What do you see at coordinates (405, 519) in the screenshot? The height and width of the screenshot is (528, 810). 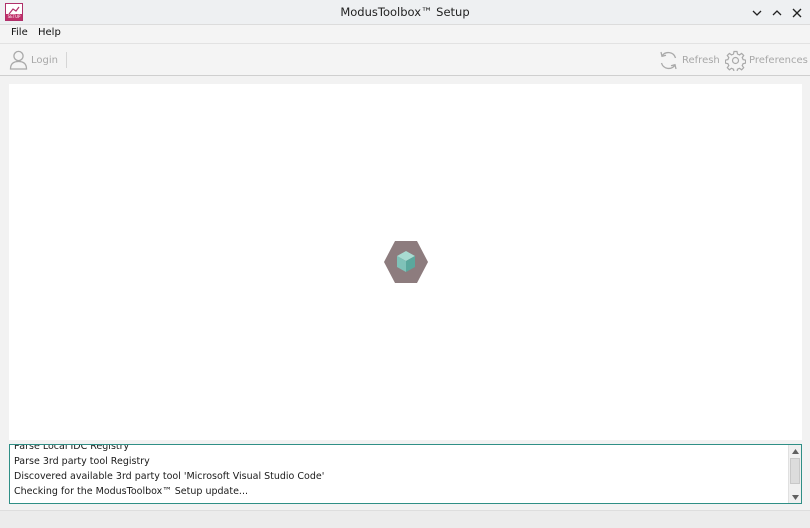 I see `status-bar` at bounding box center [405, 519].